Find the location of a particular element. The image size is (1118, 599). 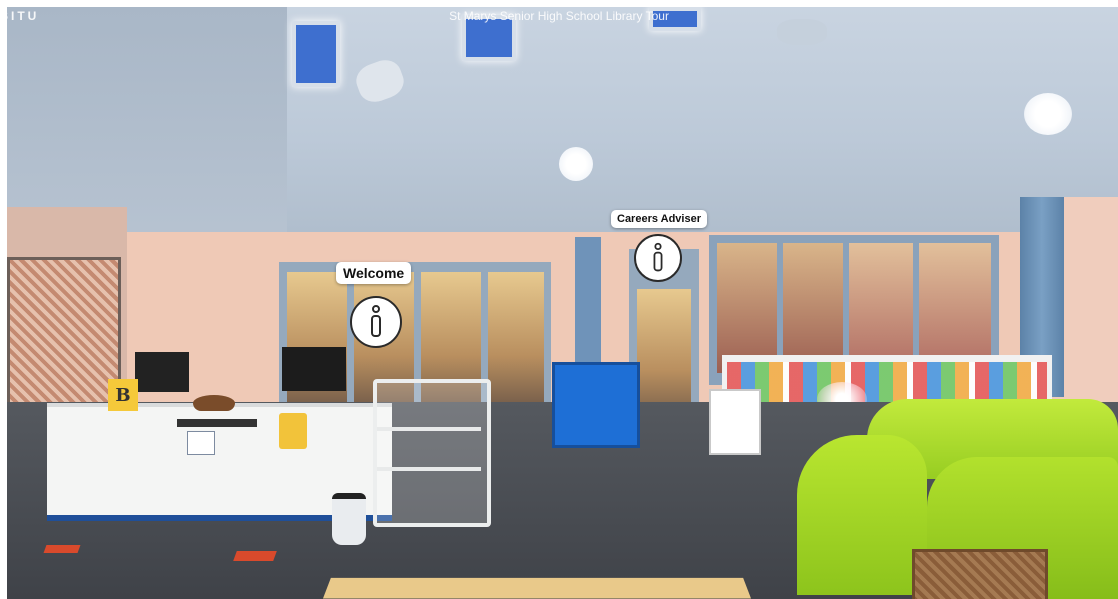

book-return-sign is located at coordinates (201, 443).